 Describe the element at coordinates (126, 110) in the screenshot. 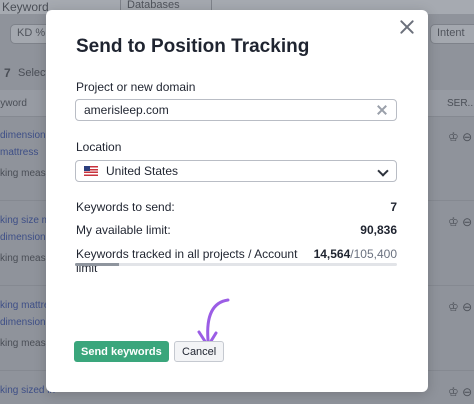

I see `project-domain-value: amerisleep.com` at that location.